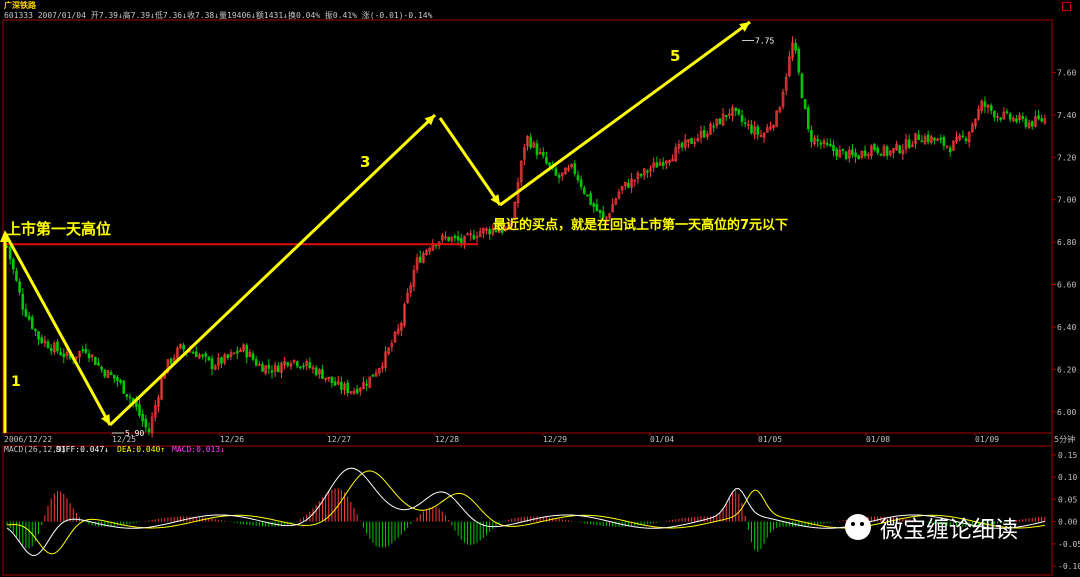 Image resolution: width=1080 pixels, height=577 pixels. What do you see at coordinates (1066, 369) in the screenshot?
I see `y-tick-label: 6.20` at bounding box center [1066, 369].